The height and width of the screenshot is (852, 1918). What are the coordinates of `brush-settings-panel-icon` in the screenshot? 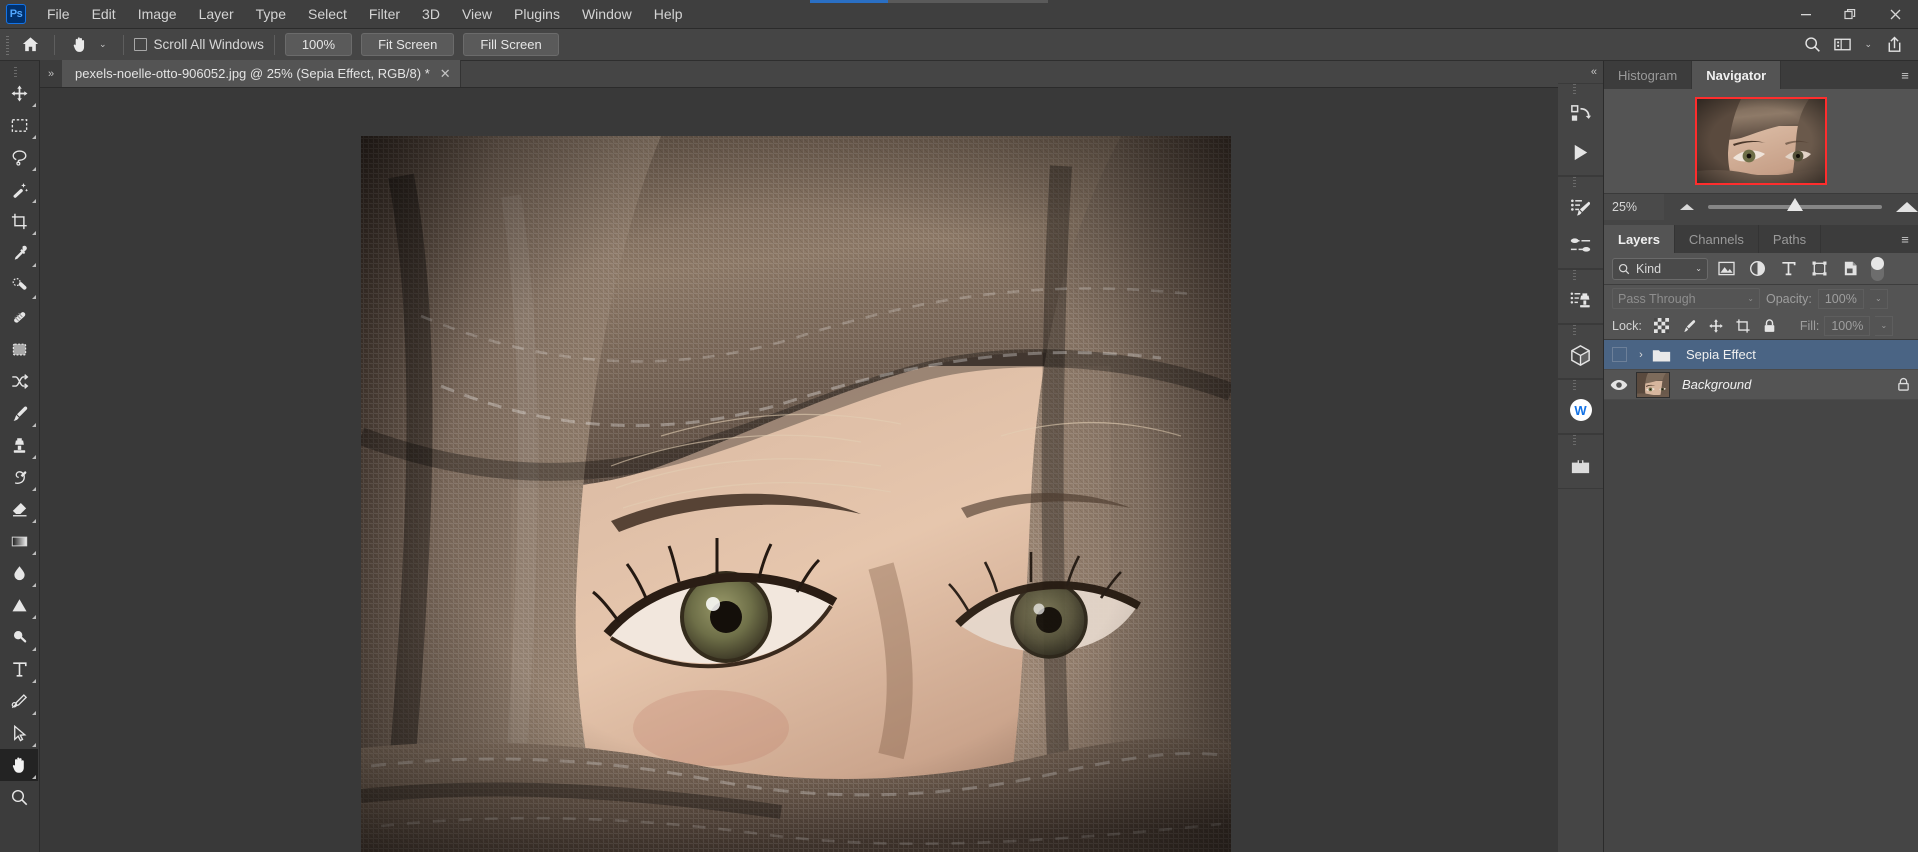 It's located at (1580, 207).